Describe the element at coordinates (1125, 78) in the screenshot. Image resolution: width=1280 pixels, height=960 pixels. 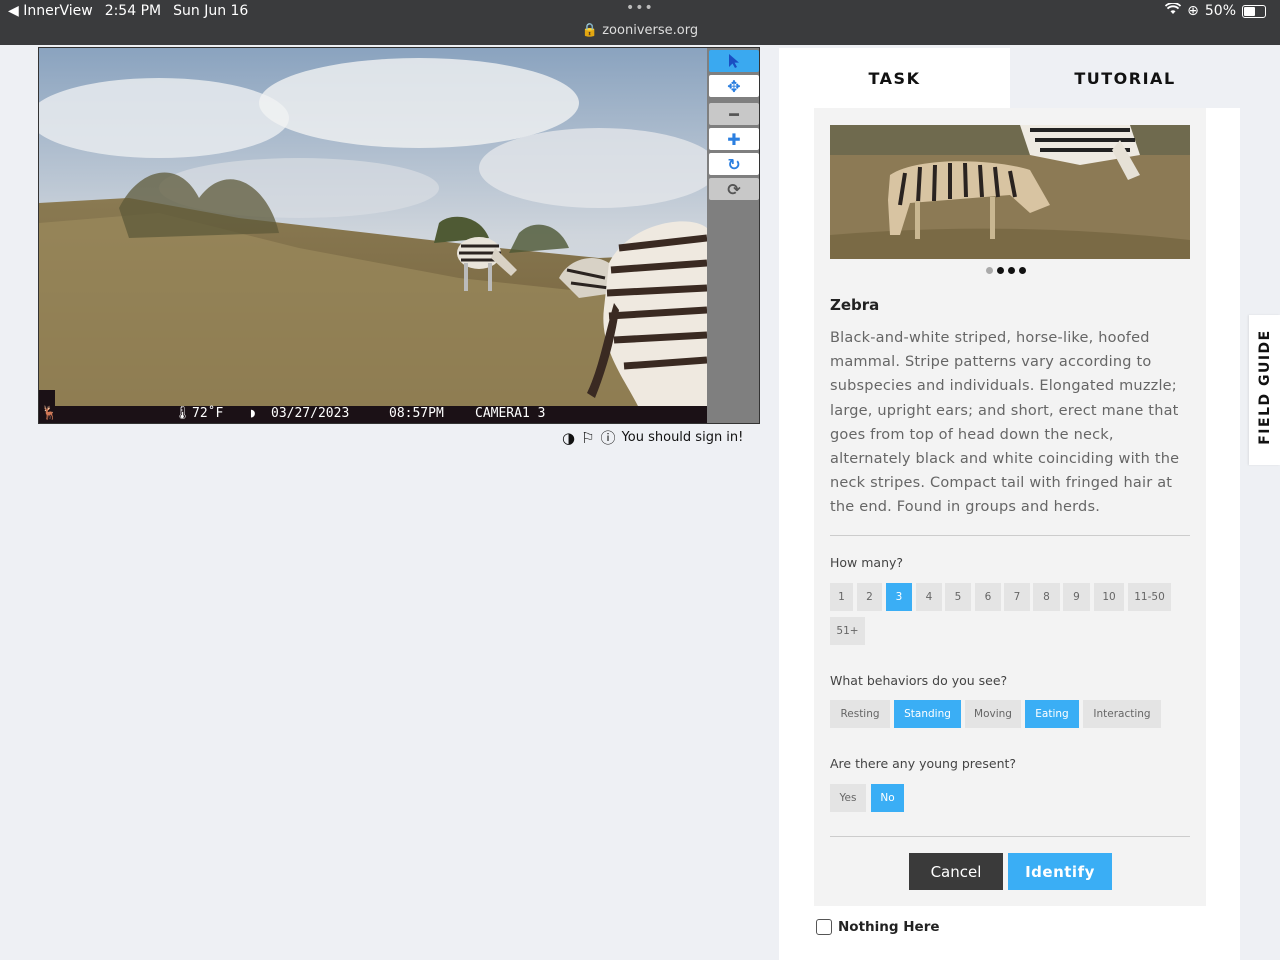
I see `tab-tutorial: TUTORIAL` at that location.